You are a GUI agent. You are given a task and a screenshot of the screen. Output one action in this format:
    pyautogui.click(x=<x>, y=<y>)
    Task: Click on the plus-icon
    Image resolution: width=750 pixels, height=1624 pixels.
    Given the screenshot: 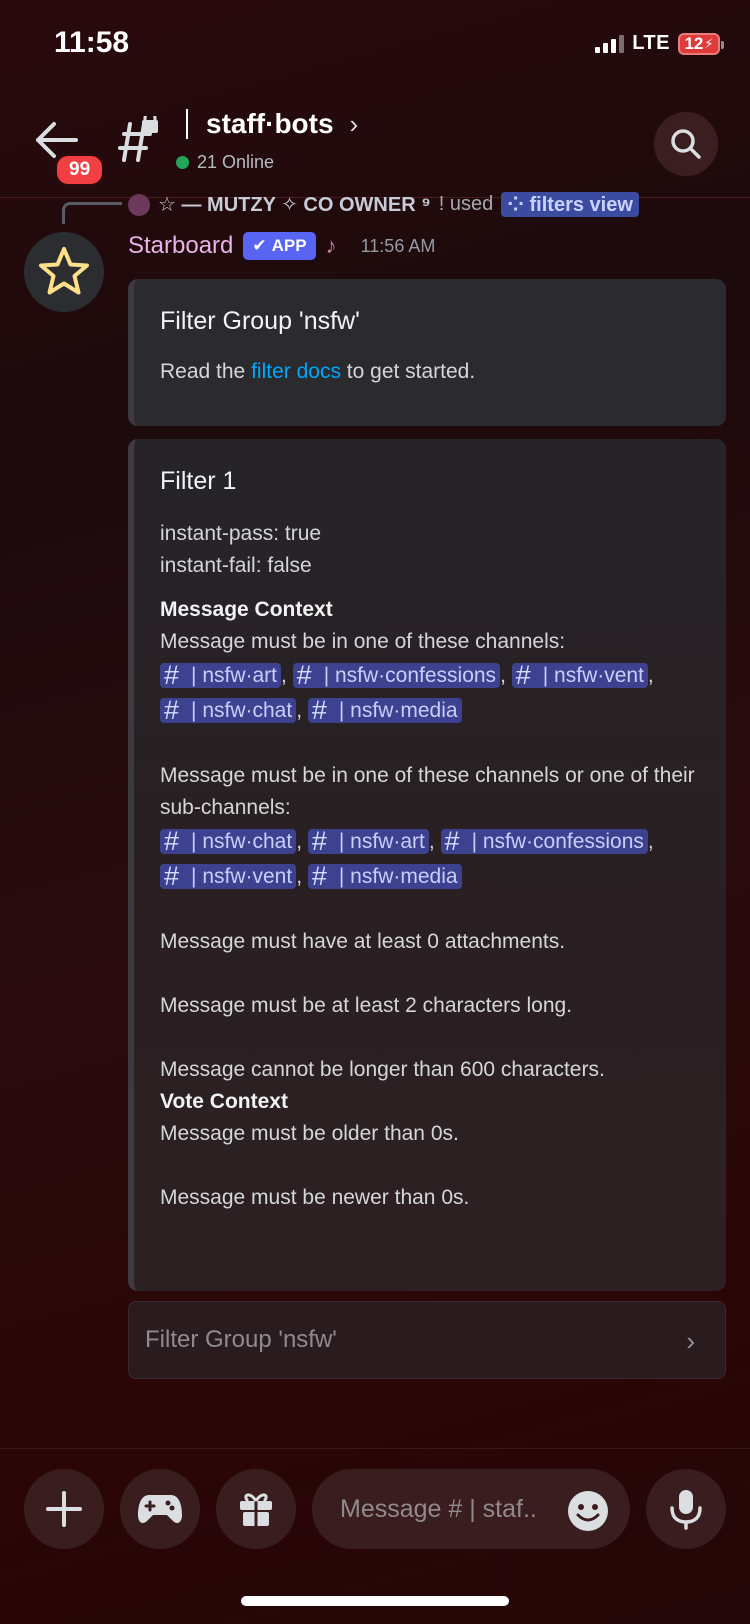 What is the action you would take?
    pyautogui.click(x=64, y=1509)
    